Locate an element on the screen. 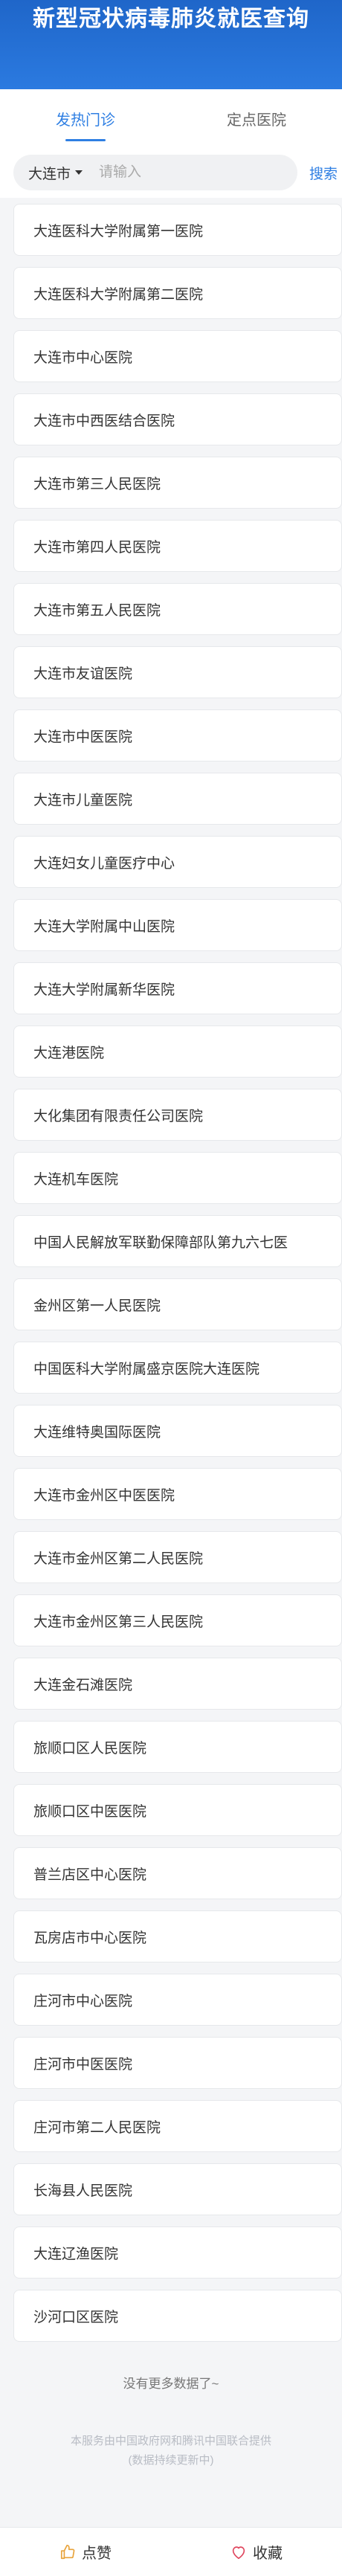 This screenshot has height=2576, width=342. hospital-list-item: 庄河市中医医院 is located at coordinates (177, 2063).